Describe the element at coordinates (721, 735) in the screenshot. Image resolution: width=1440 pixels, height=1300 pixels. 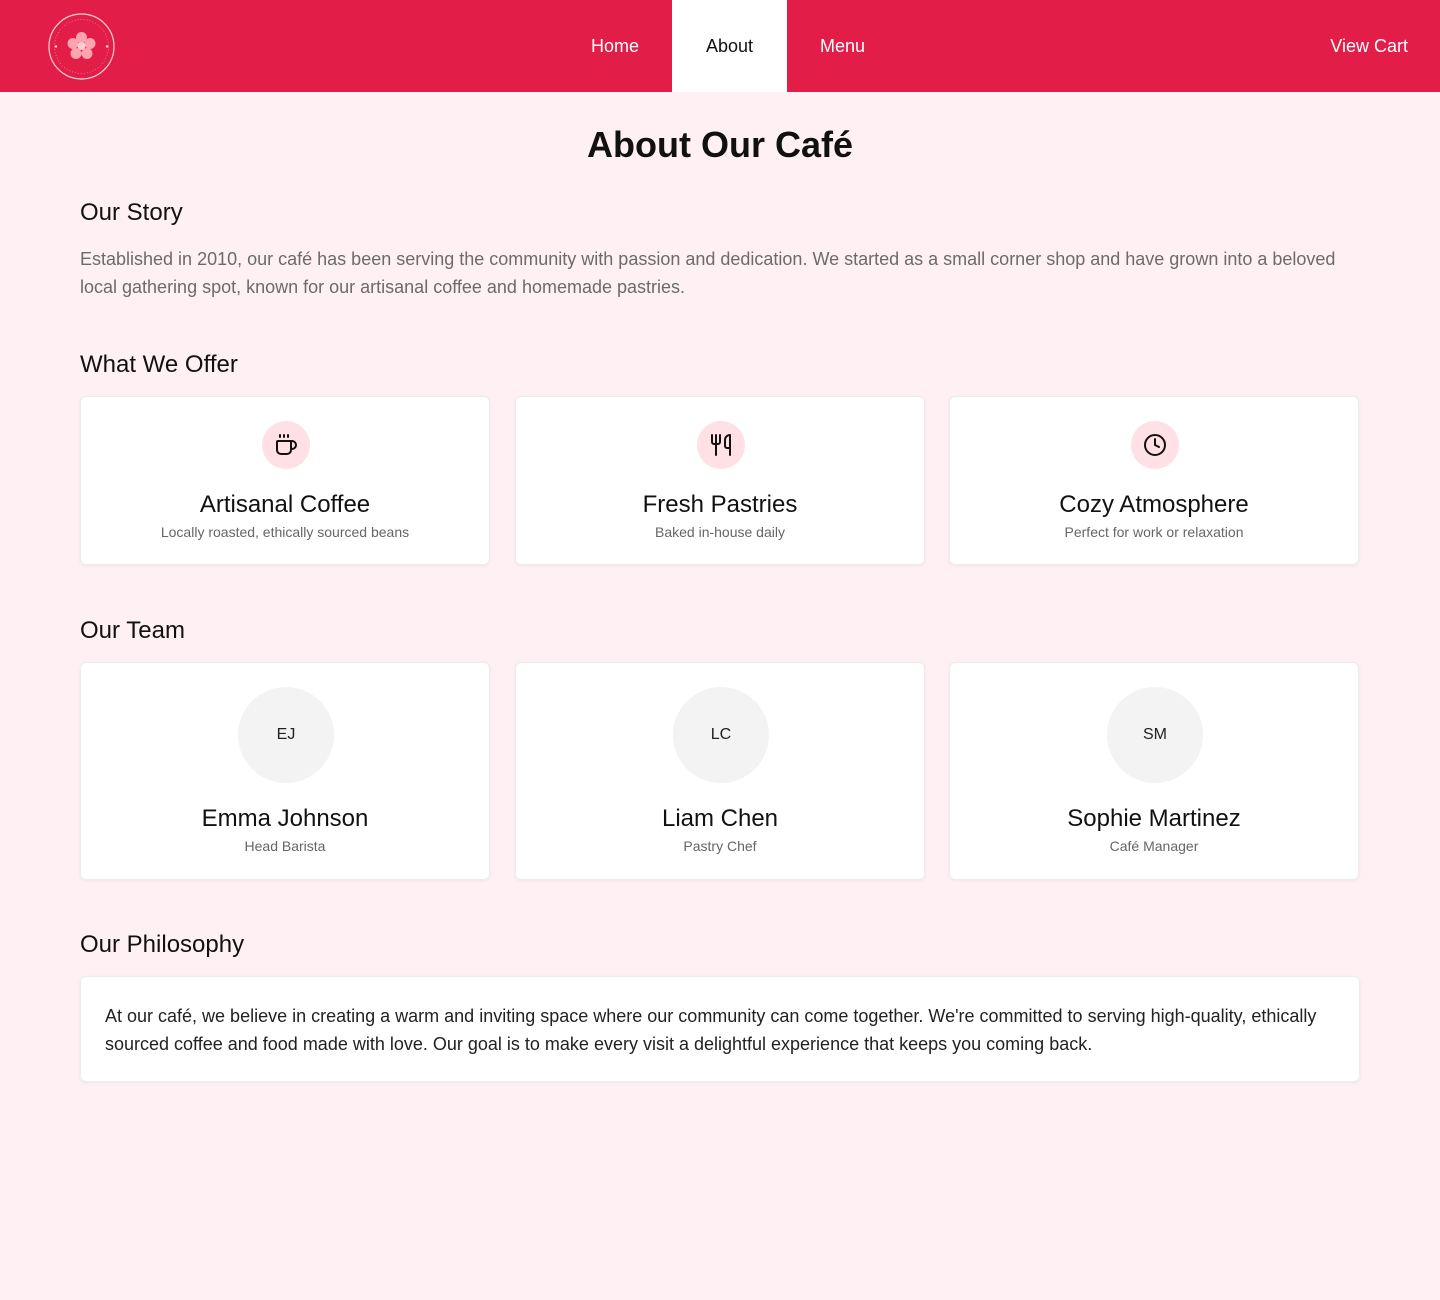
I see `avatar: LC` at that location.